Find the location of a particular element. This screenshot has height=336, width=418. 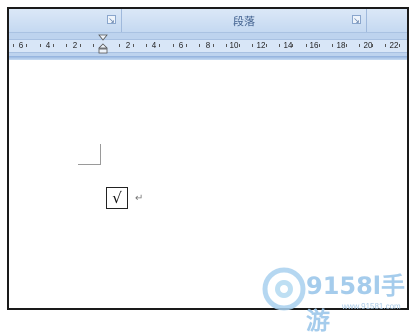

ribbon-group-bar: ↘ 段落 ↘ is located at coordinates (208, 21).